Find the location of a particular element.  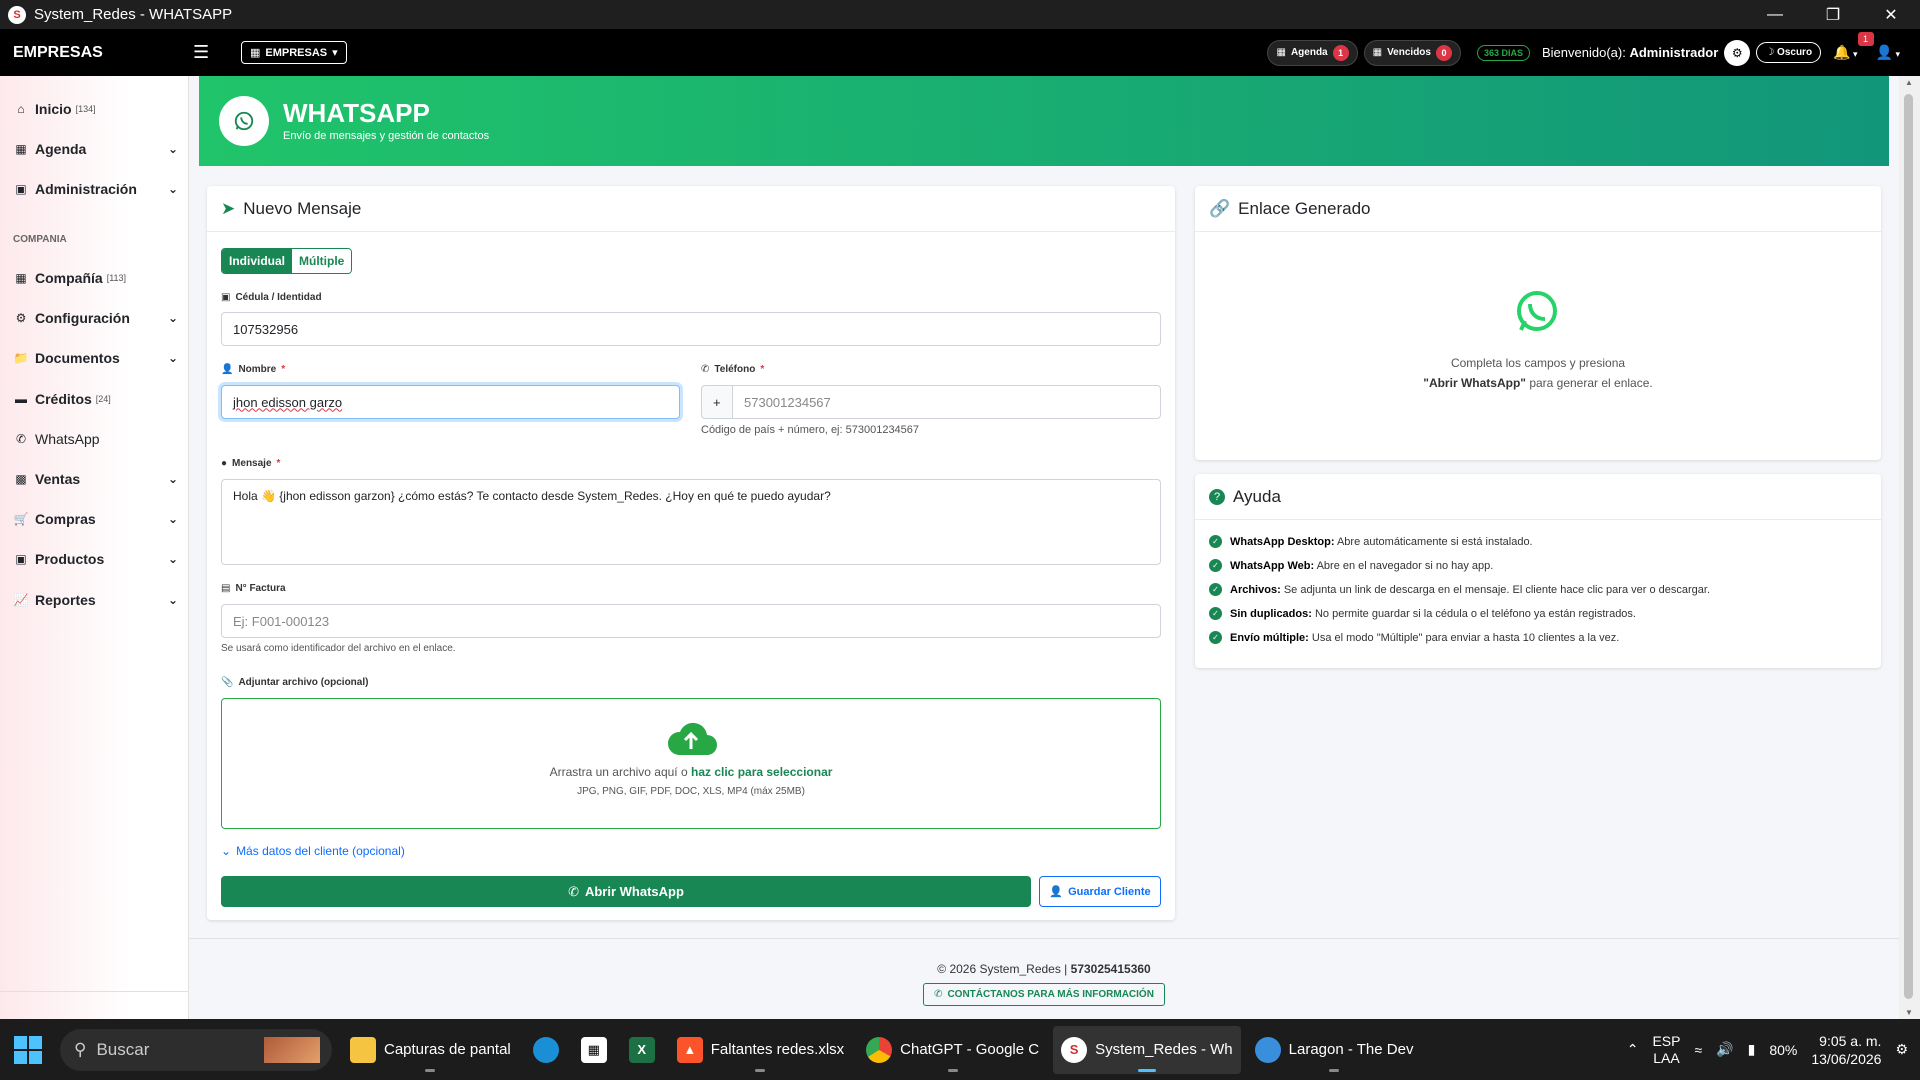

brand-title: EMPRESAS is located at coordinates (98, 53).